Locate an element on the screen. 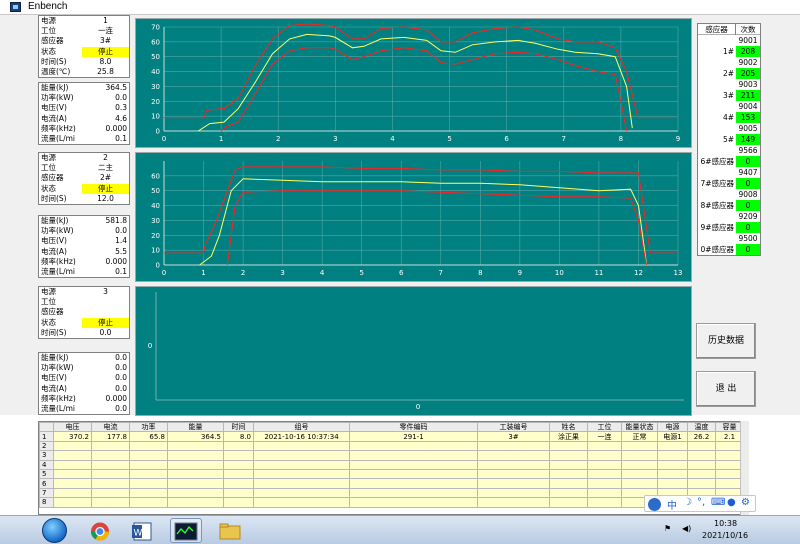  punctuation-icon: °, is located at coordinates (701, 502).